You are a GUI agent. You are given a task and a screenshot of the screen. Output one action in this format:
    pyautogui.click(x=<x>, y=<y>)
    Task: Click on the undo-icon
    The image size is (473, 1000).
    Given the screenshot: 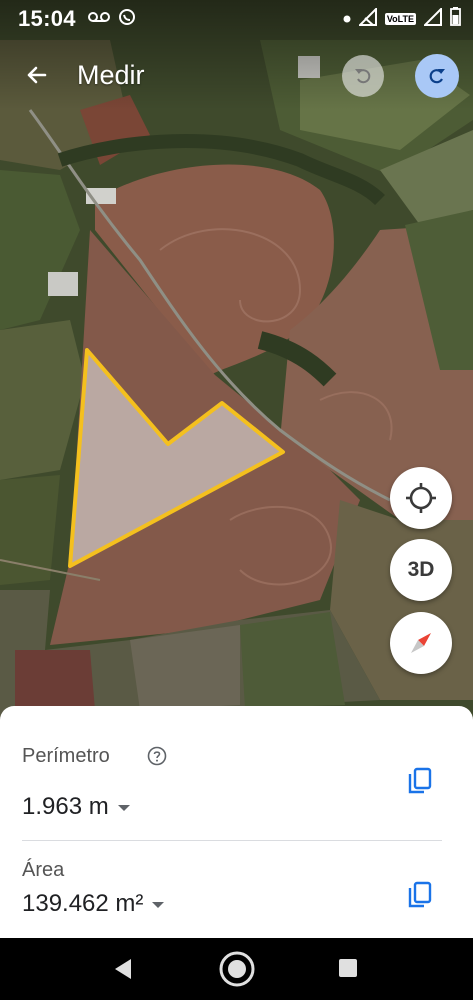 What is the action you would take?
    pyautogui.click(x=363, y=76)
    